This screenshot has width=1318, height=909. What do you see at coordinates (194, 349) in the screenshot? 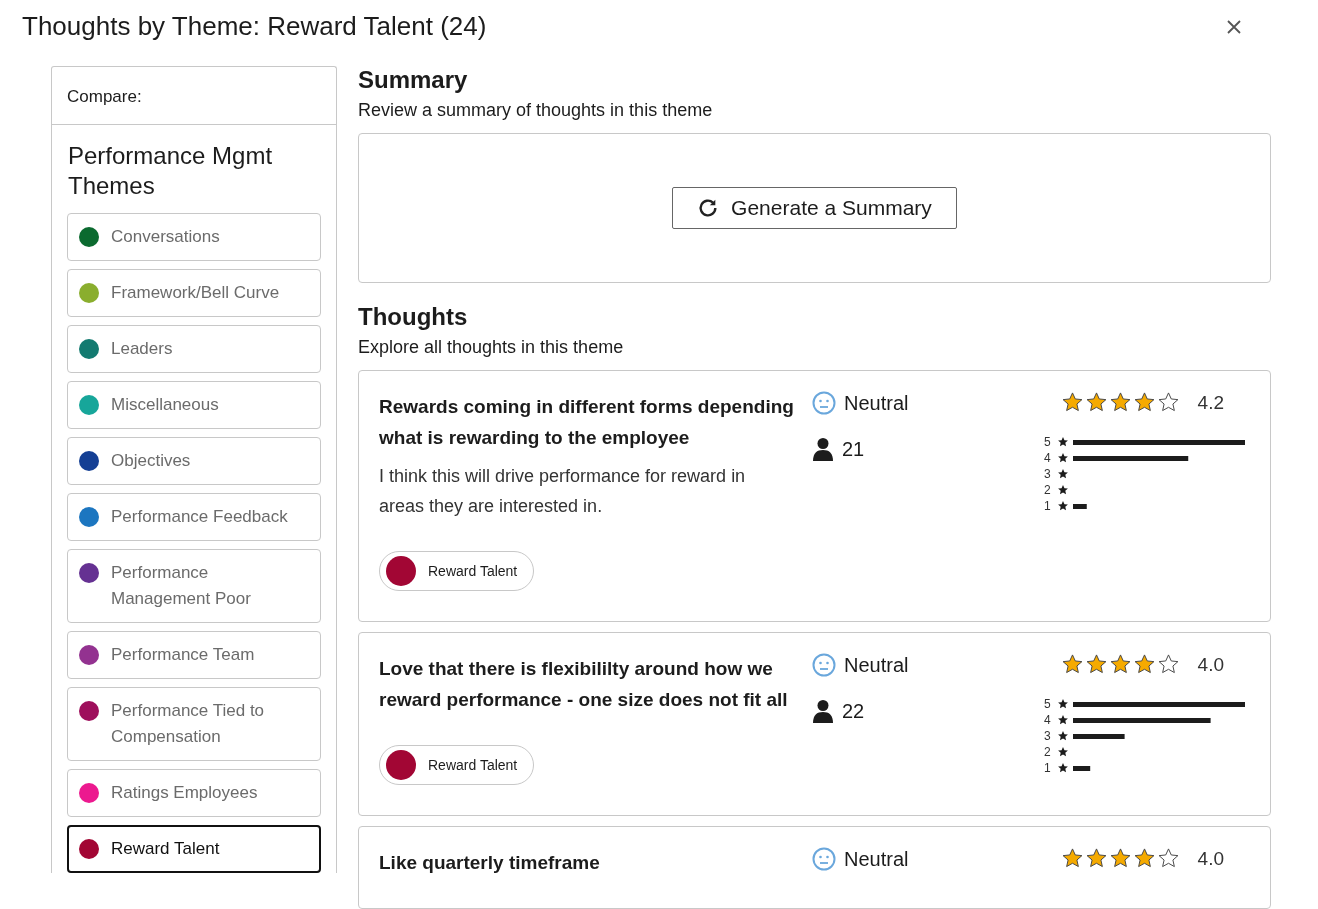
I see `theme-item: Leaders` at bounding box center [194, 349].